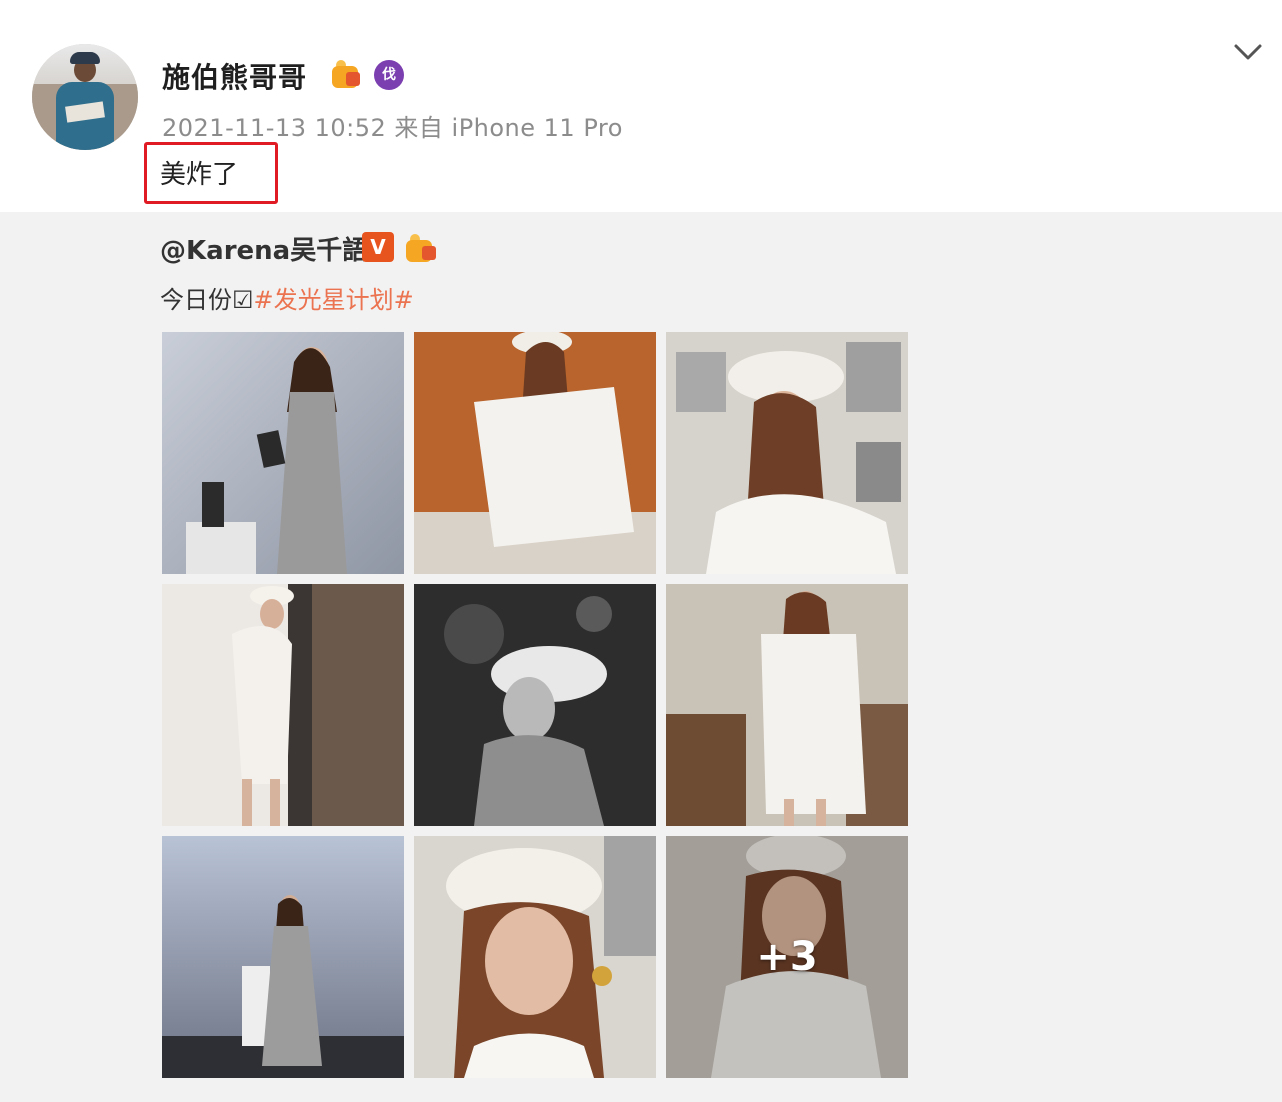 The image size is (1282, 1102). What do you see at coordinates (85, 97) in the screenshot?
I see `avatar` at bounding box center [85, 97].